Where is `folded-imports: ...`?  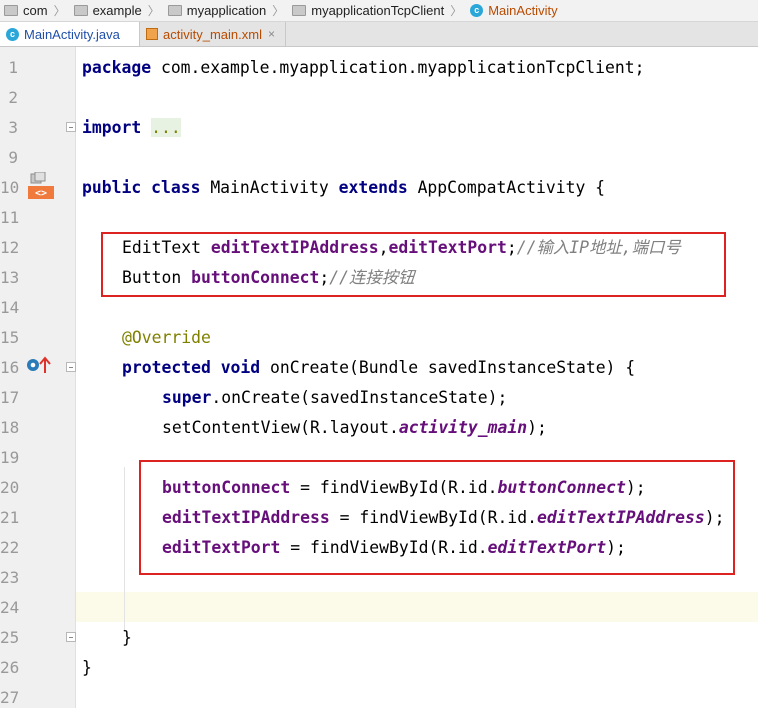 folded-imports: ... is located at coordinates (166, 127).